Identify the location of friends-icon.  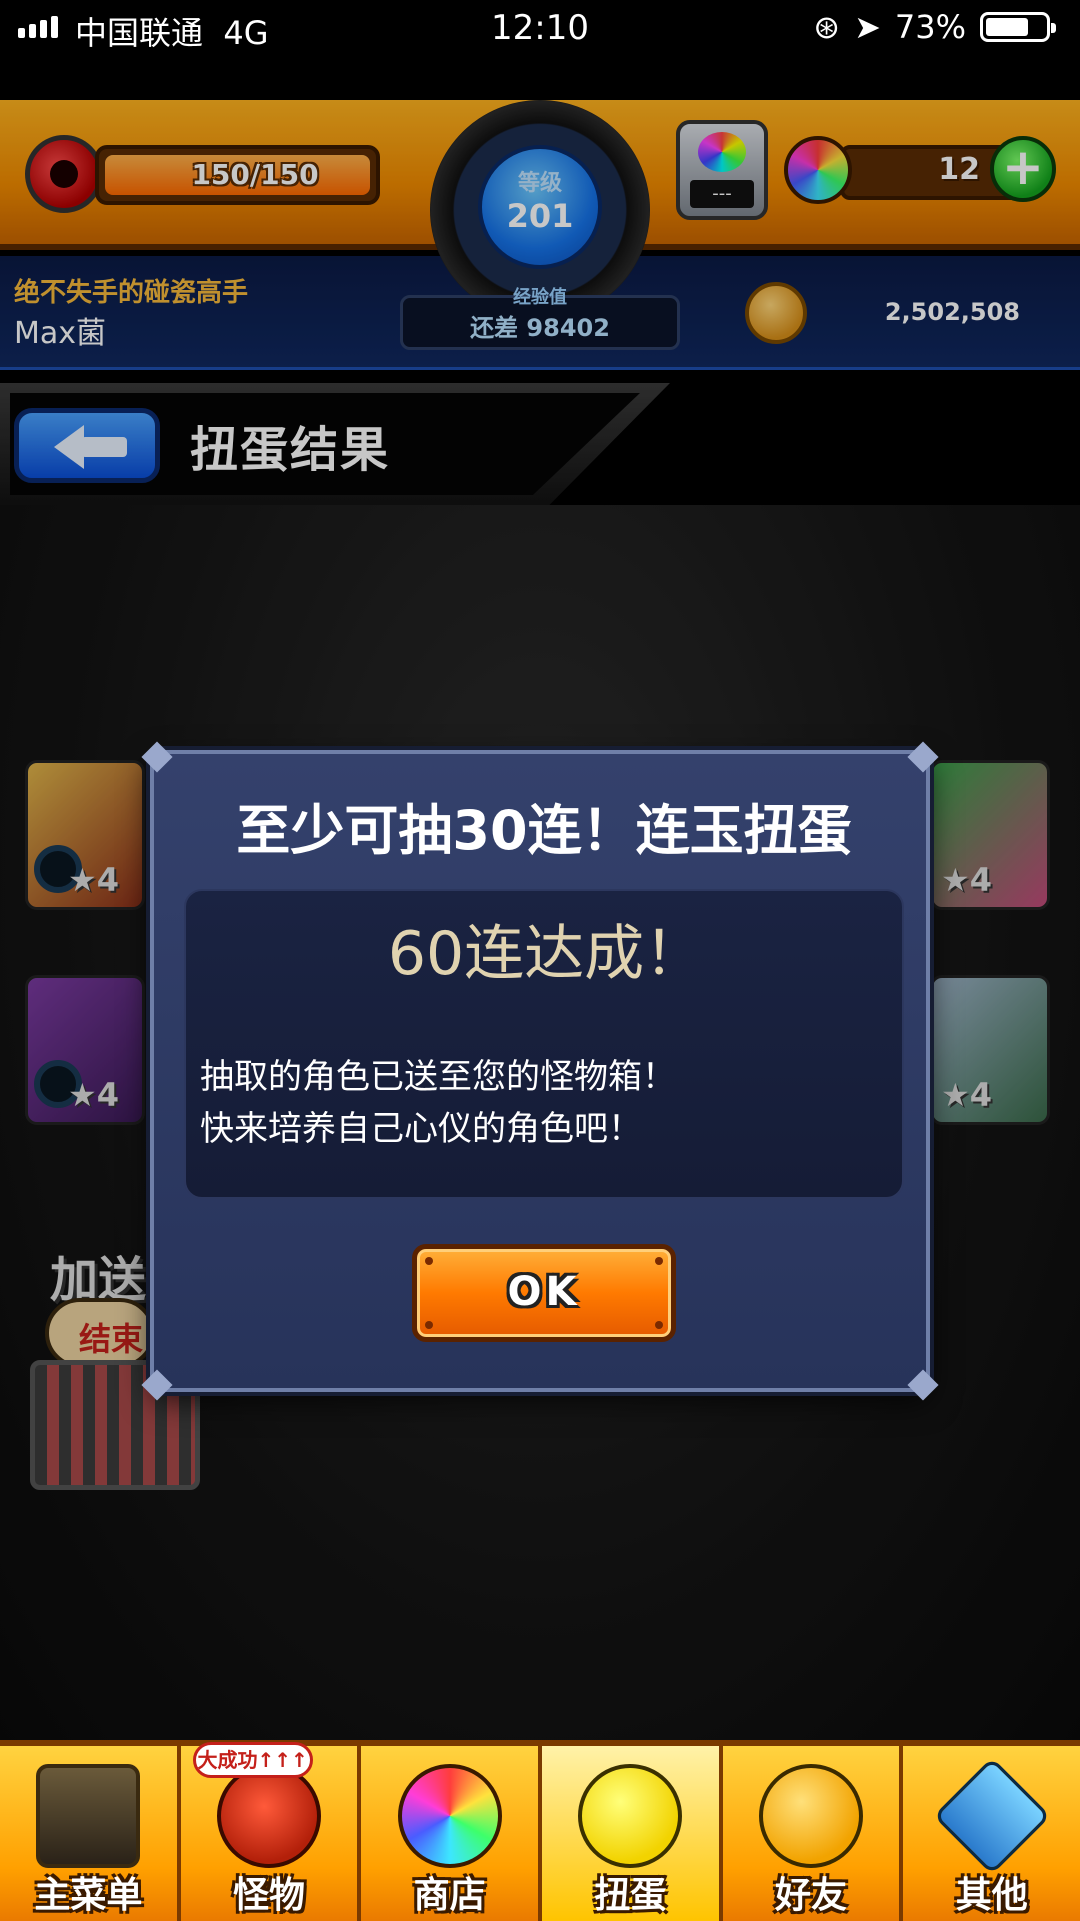
(811, 1816).